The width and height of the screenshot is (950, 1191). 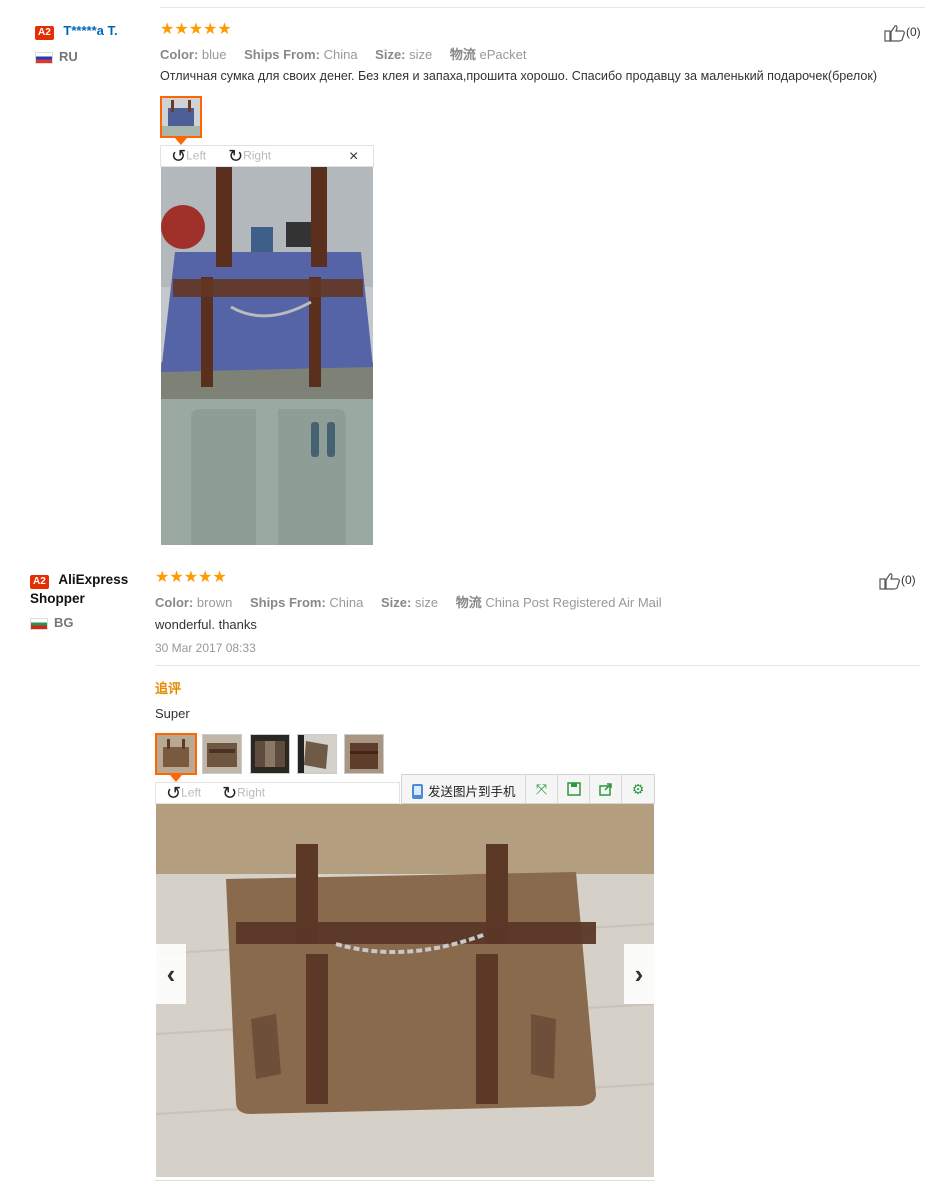 I want to click on next-image-button: ›, so click(x=639, y=974).